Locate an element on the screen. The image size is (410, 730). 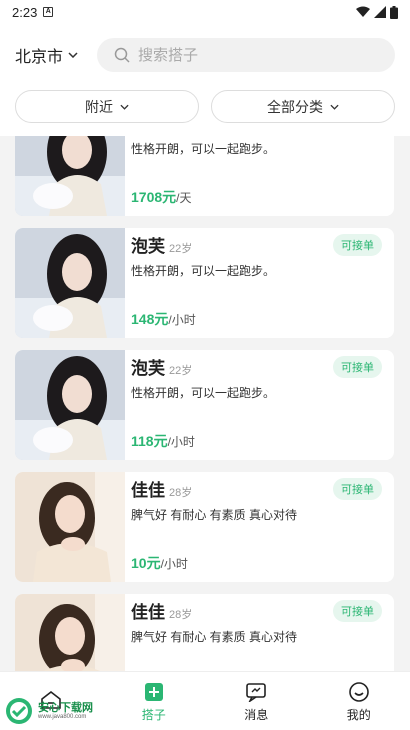
partner-card: 泡芙 22岁 可接单 性格开朗，可以一起跑步。 148元 /小时 is located at coordinates (204, 283).